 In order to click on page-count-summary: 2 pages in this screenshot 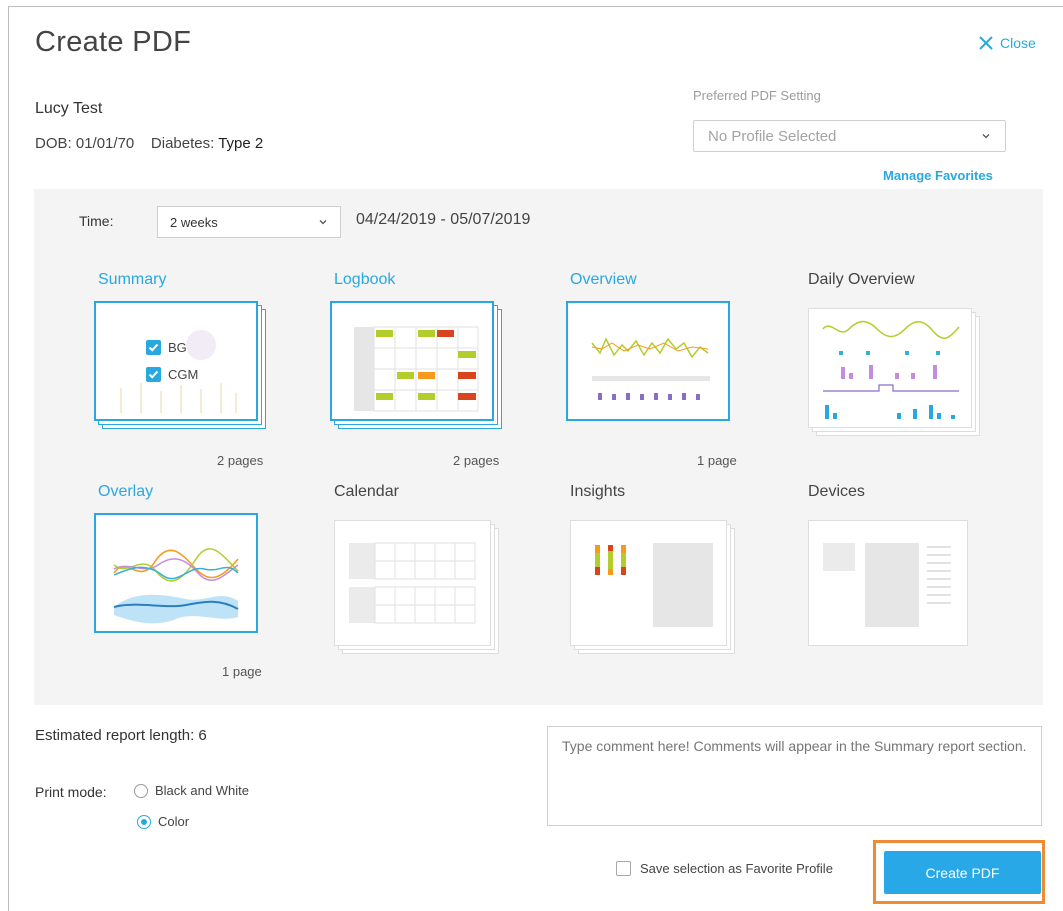, I will do `click(240, 460)`.